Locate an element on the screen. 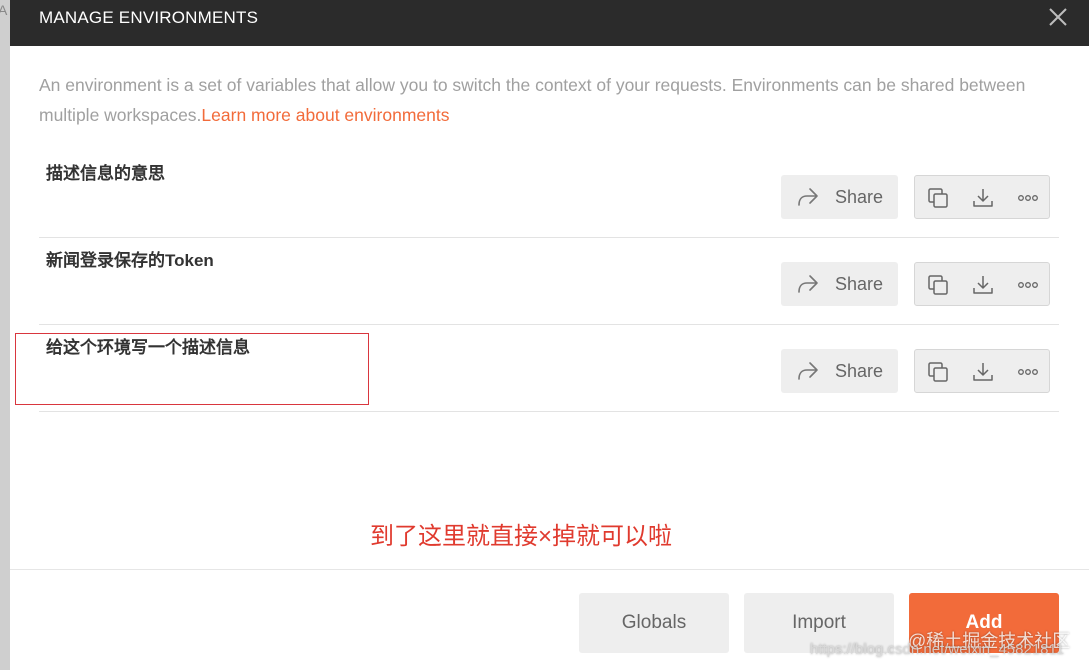 The height and width of the screenshot is (670, 1089). backdrop-letter: A is located at coordinates (4, 10).